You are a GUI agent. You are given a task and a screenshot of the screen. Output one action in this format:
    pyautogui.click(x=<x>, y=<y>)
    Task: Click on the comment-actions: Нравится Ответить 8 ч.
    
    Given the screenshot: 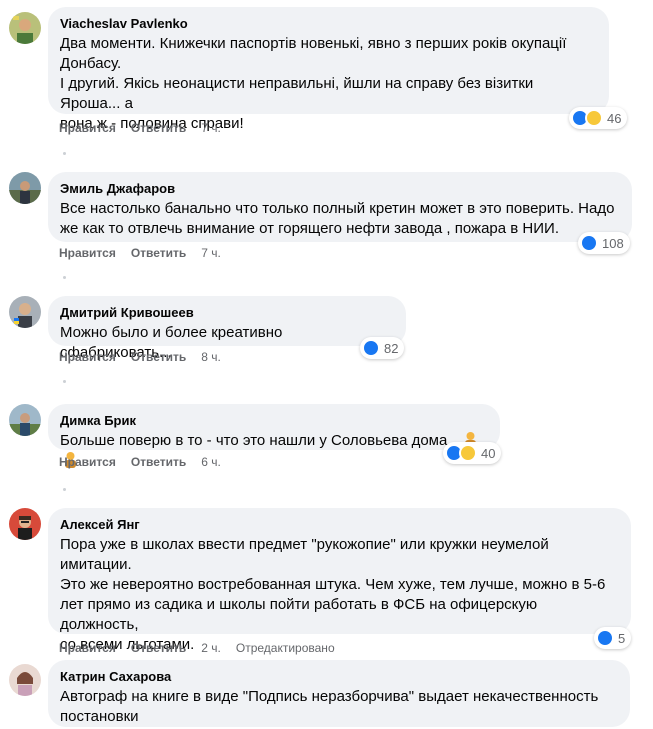 What is the action you would take?
    pyautogui.click(x=140, y=357)
    